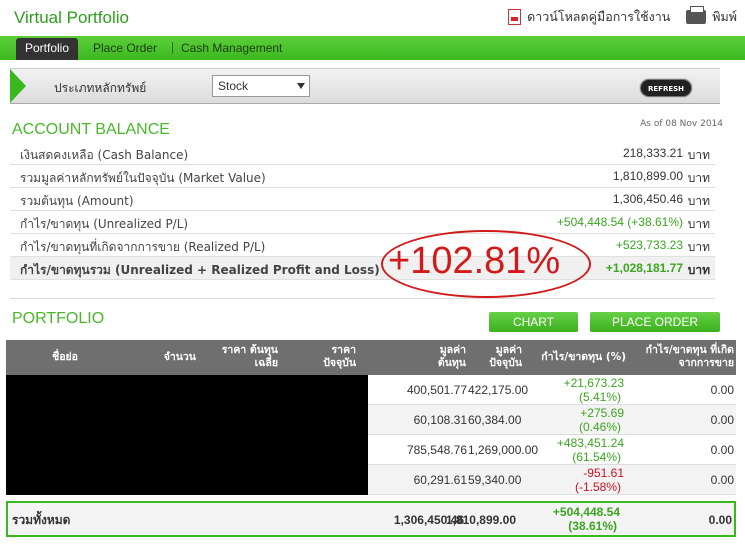 This screenshot has width=745, height=552. I want to click on balance-label: รวมต้นทุน (Amount), so click(77, 201).